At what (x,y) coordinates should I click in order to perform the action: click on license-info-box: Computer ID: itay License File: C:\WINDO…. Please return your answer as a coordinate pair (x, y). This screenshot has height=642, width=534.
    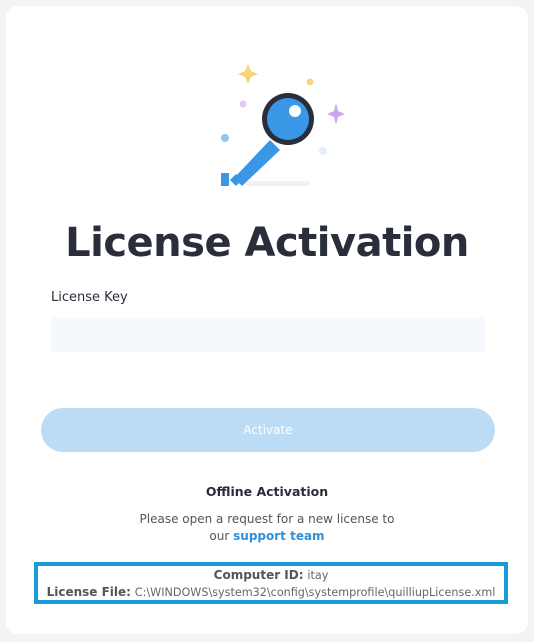
    Looking at the image, I should click on (271, 583).